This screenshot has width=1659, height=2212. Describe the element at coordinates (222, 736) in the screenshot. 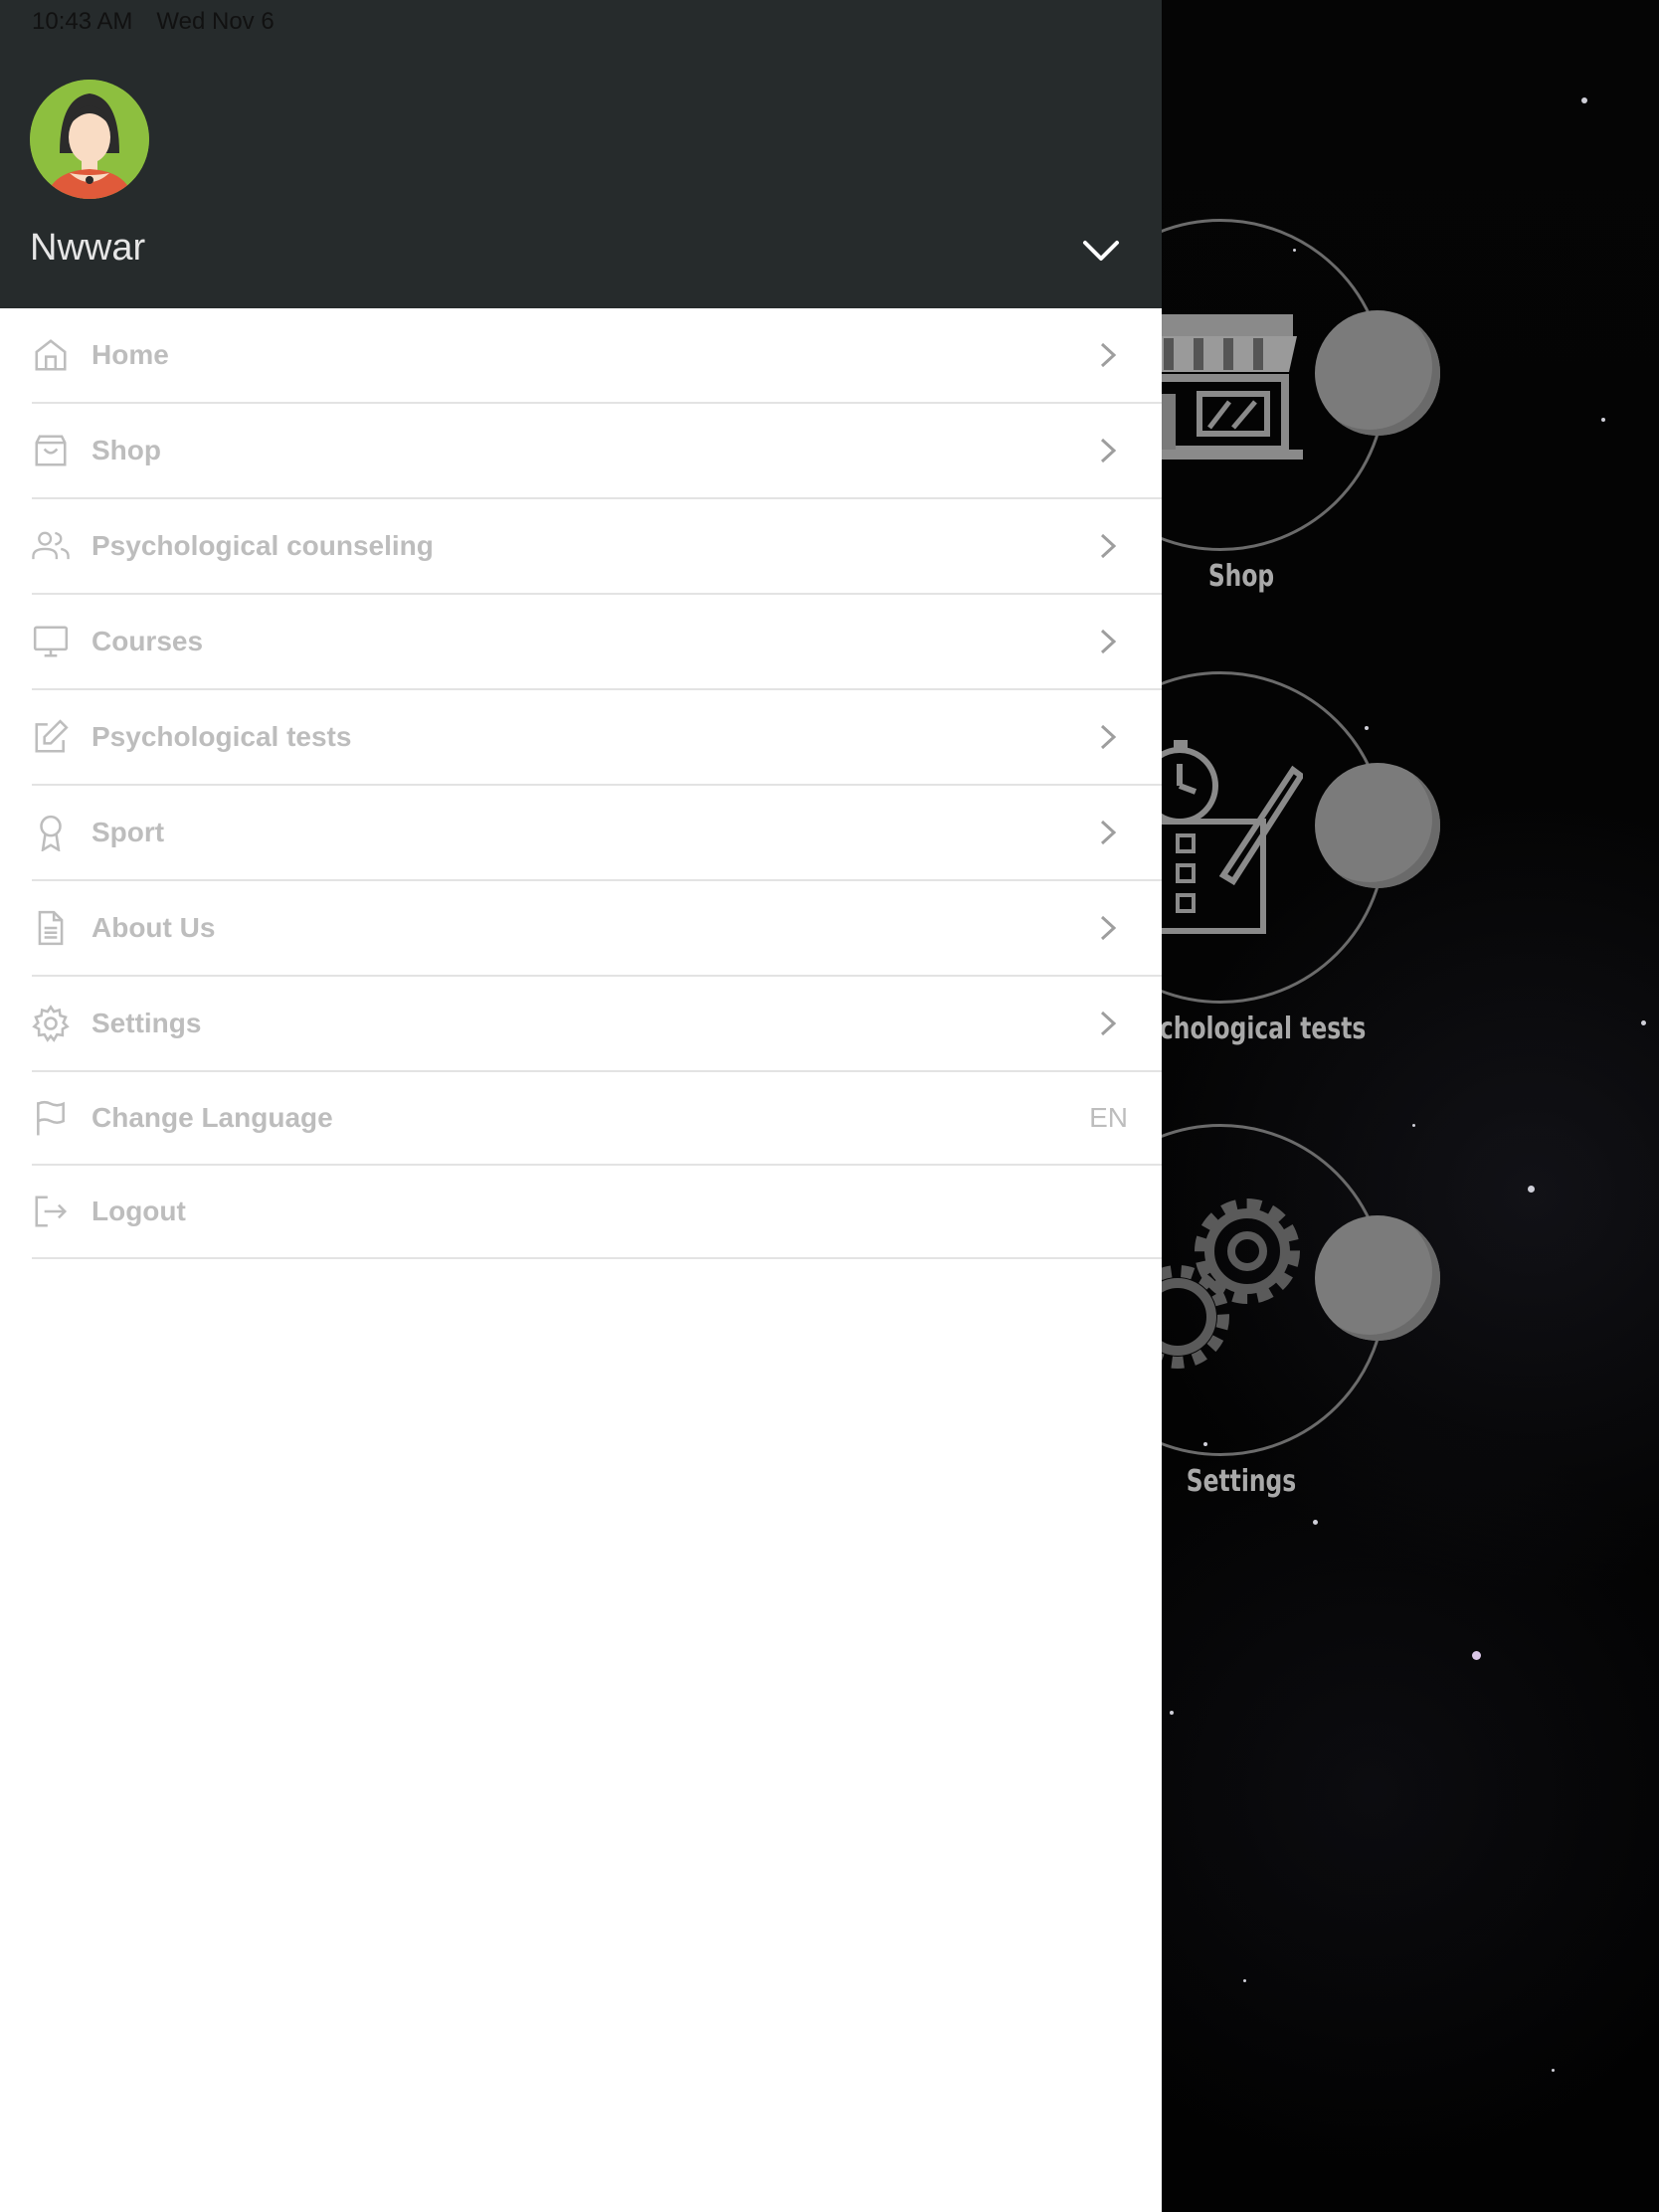

I see `menu-item-label: Psychological tests` at that location.